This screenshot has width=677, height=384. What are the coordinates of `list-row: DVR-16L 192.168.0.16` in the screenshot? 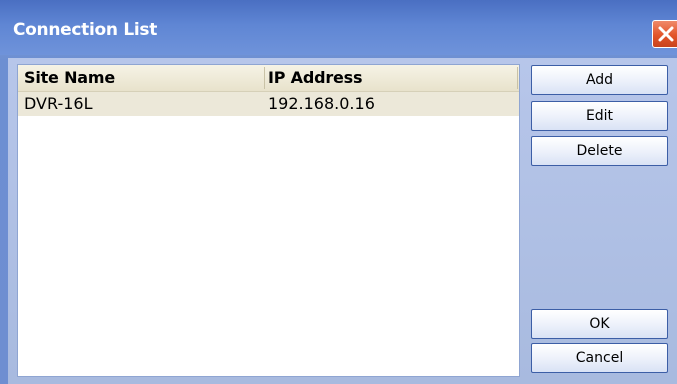 It's located at (268, 104).